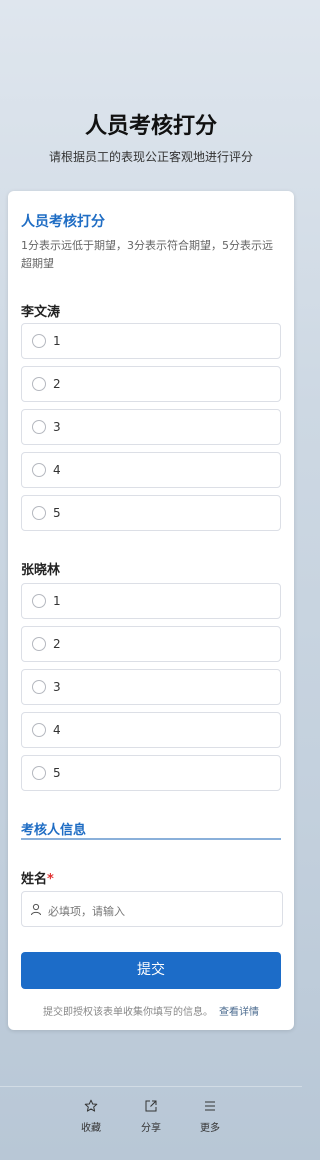 The width and height of the screenshot is (320, 1160). What do you see at coordinates (50, 879) in the screenshot?
I see `required-mark: *` at bounding box center [50, 879].